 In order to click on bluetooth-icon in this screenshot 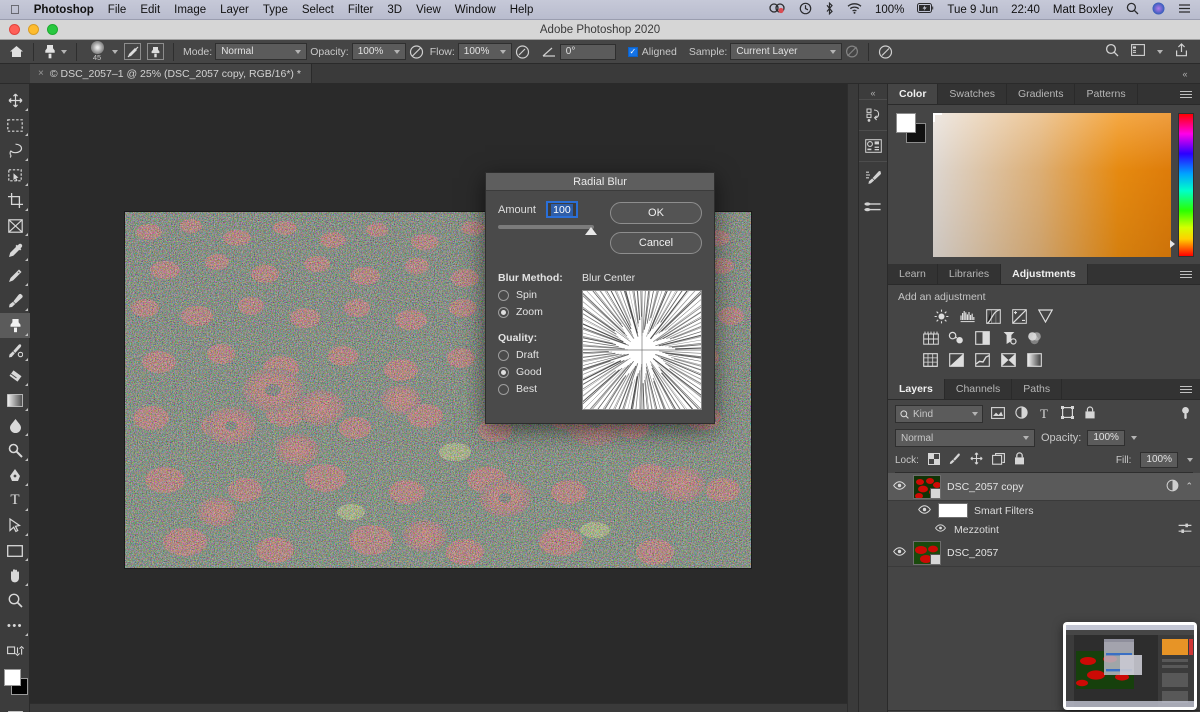, I will do `click(829, 9)`.